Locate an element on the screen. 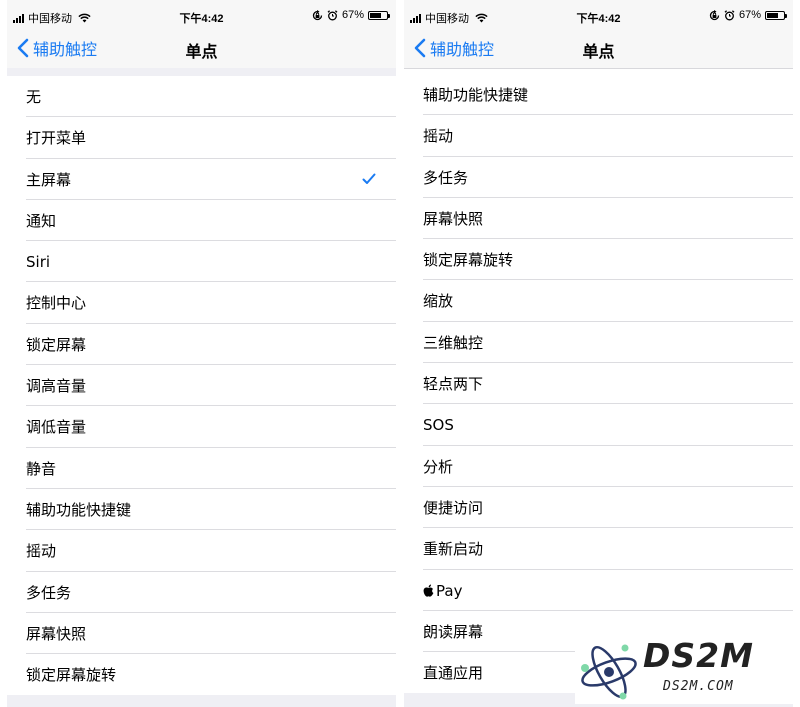 Image resolution: width=800 pixels, height=707 pixels. list-item: 缩放 is located at coordinates (598, 301).